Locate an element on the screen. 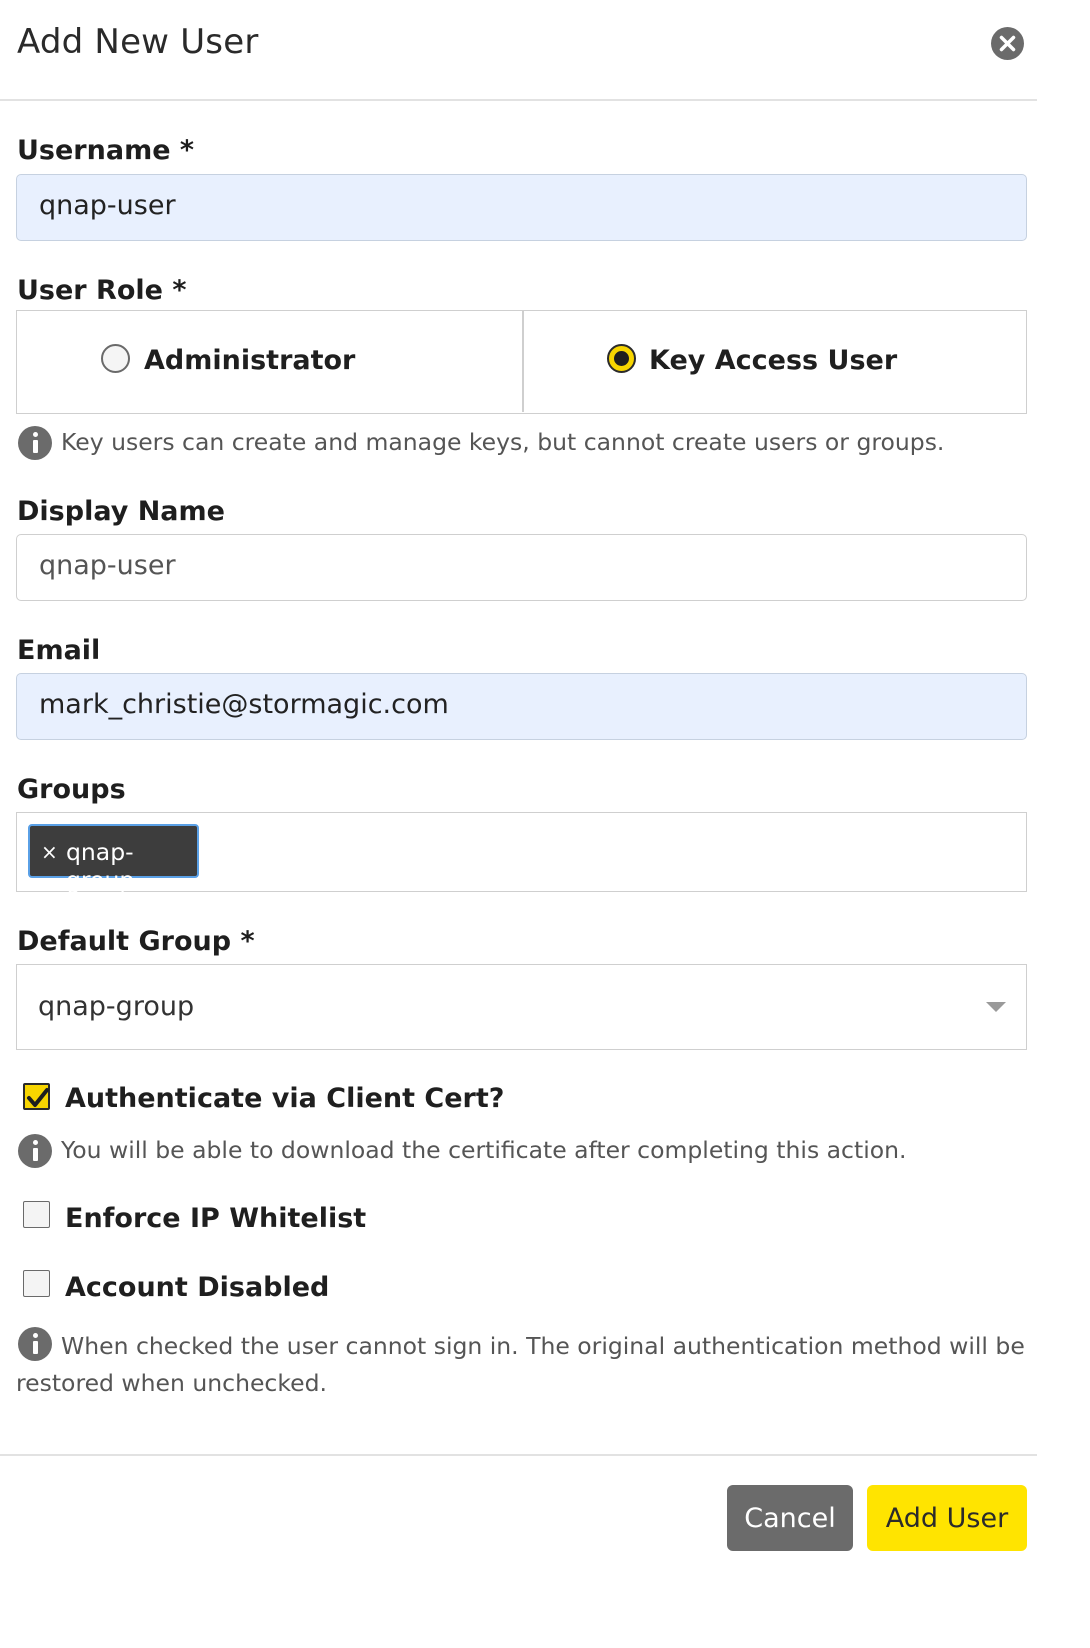 This screenshot has width=1090, height=1648. display-name-value: qnap-user is located at coordinates (107, 565).